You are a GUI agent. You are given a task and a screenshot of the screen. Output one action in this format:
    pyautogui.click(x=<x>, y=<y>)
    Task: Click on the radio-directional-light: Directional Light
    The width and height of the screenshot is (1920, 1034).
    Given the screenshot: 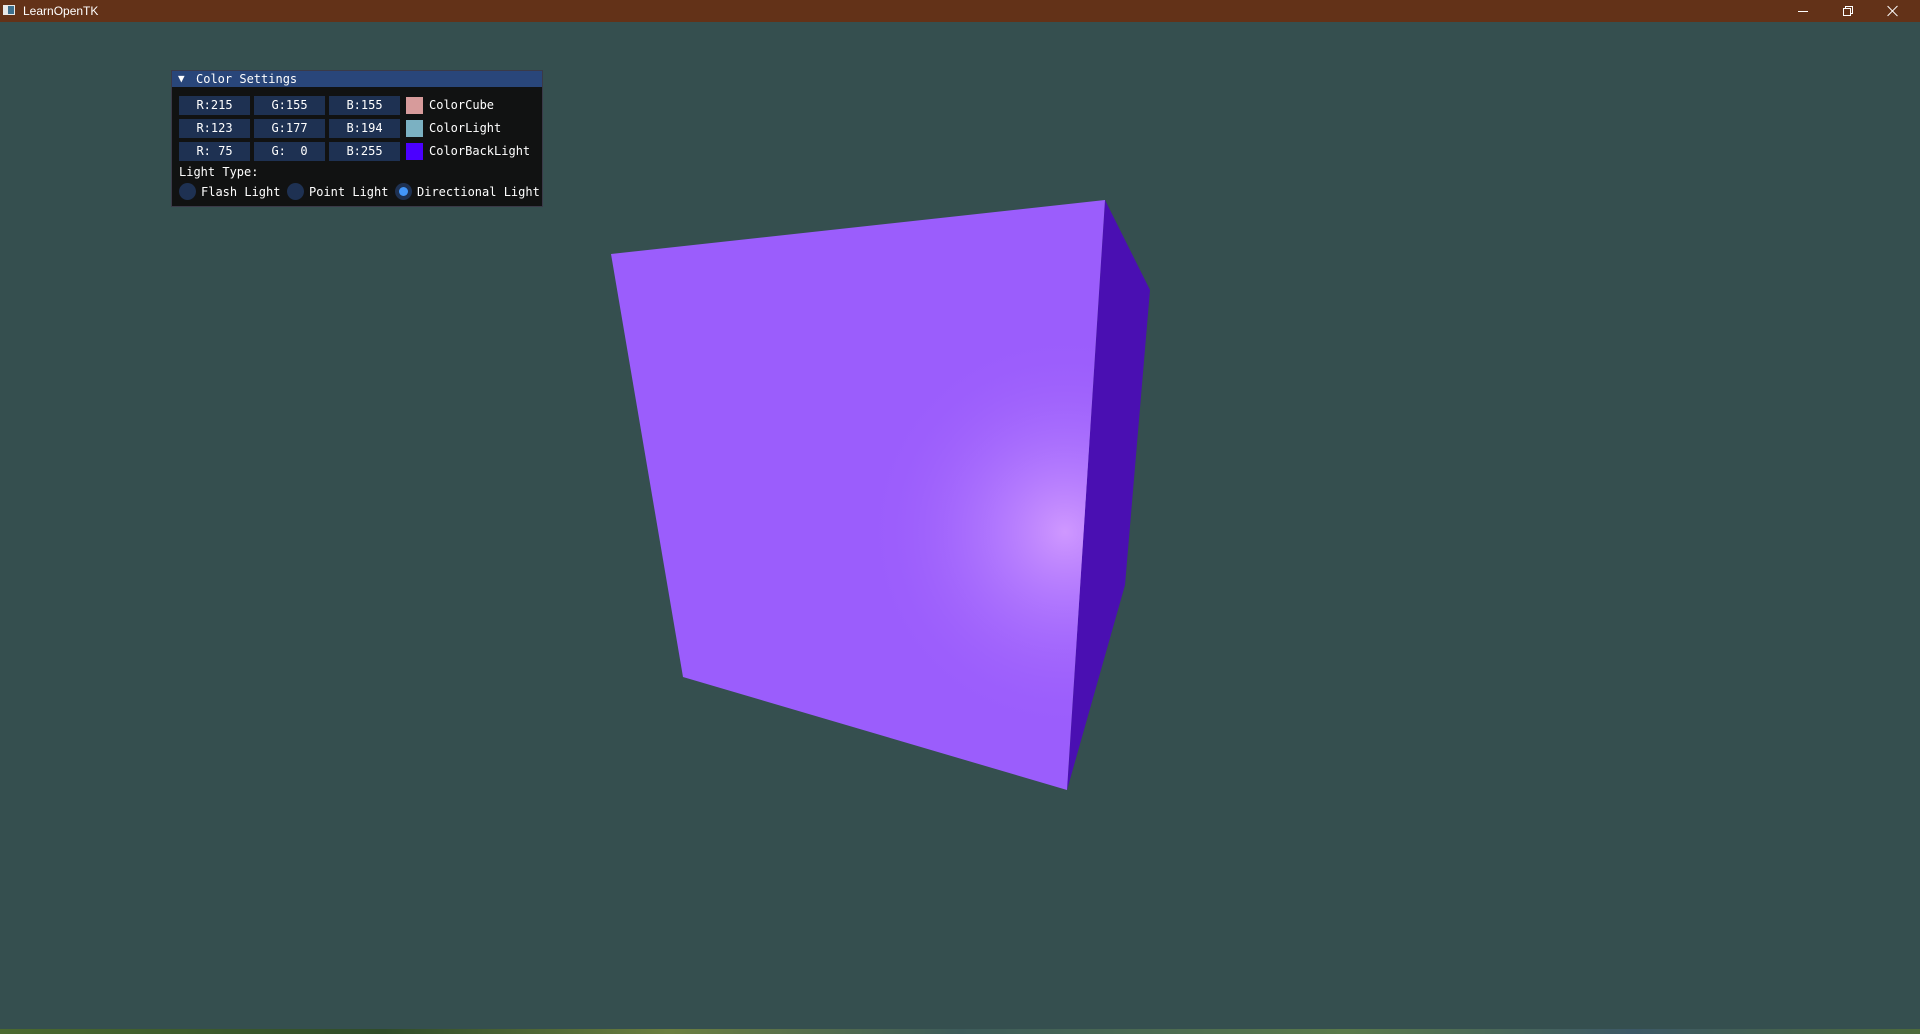 What is the action you would take?
    pyautogui.click(x=467, y=191)
    